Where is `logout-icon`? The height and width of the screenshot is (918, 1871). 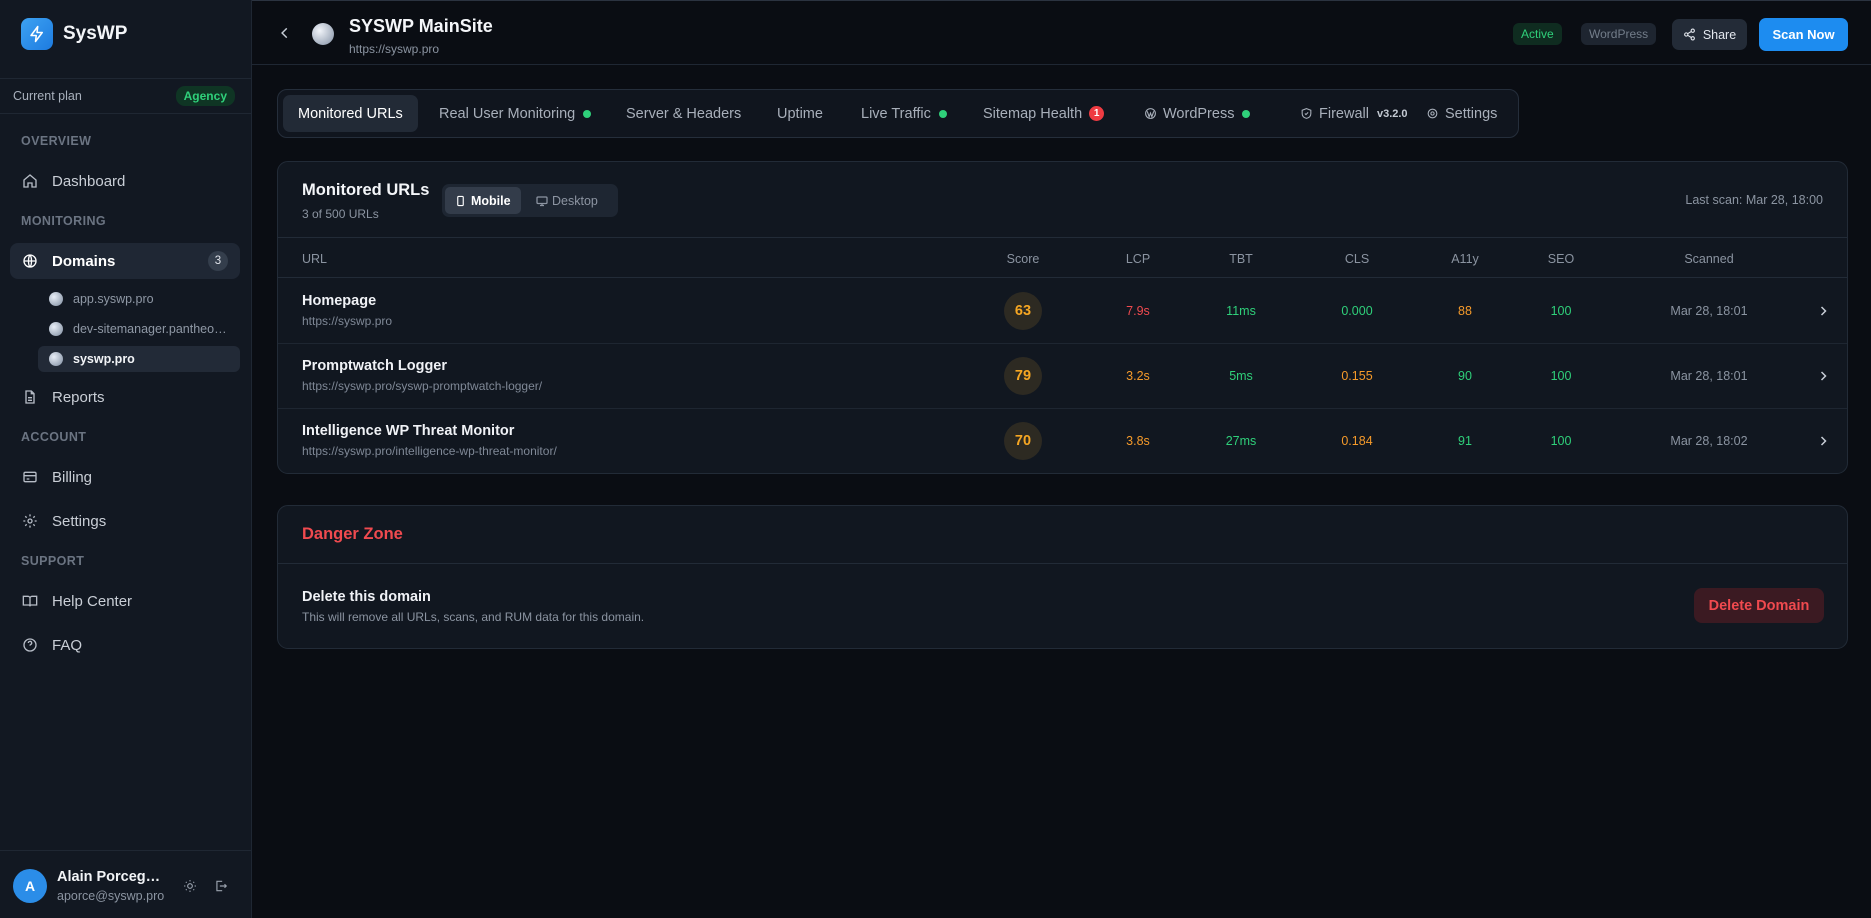 logout-icon is located at coordinates (221, 886).